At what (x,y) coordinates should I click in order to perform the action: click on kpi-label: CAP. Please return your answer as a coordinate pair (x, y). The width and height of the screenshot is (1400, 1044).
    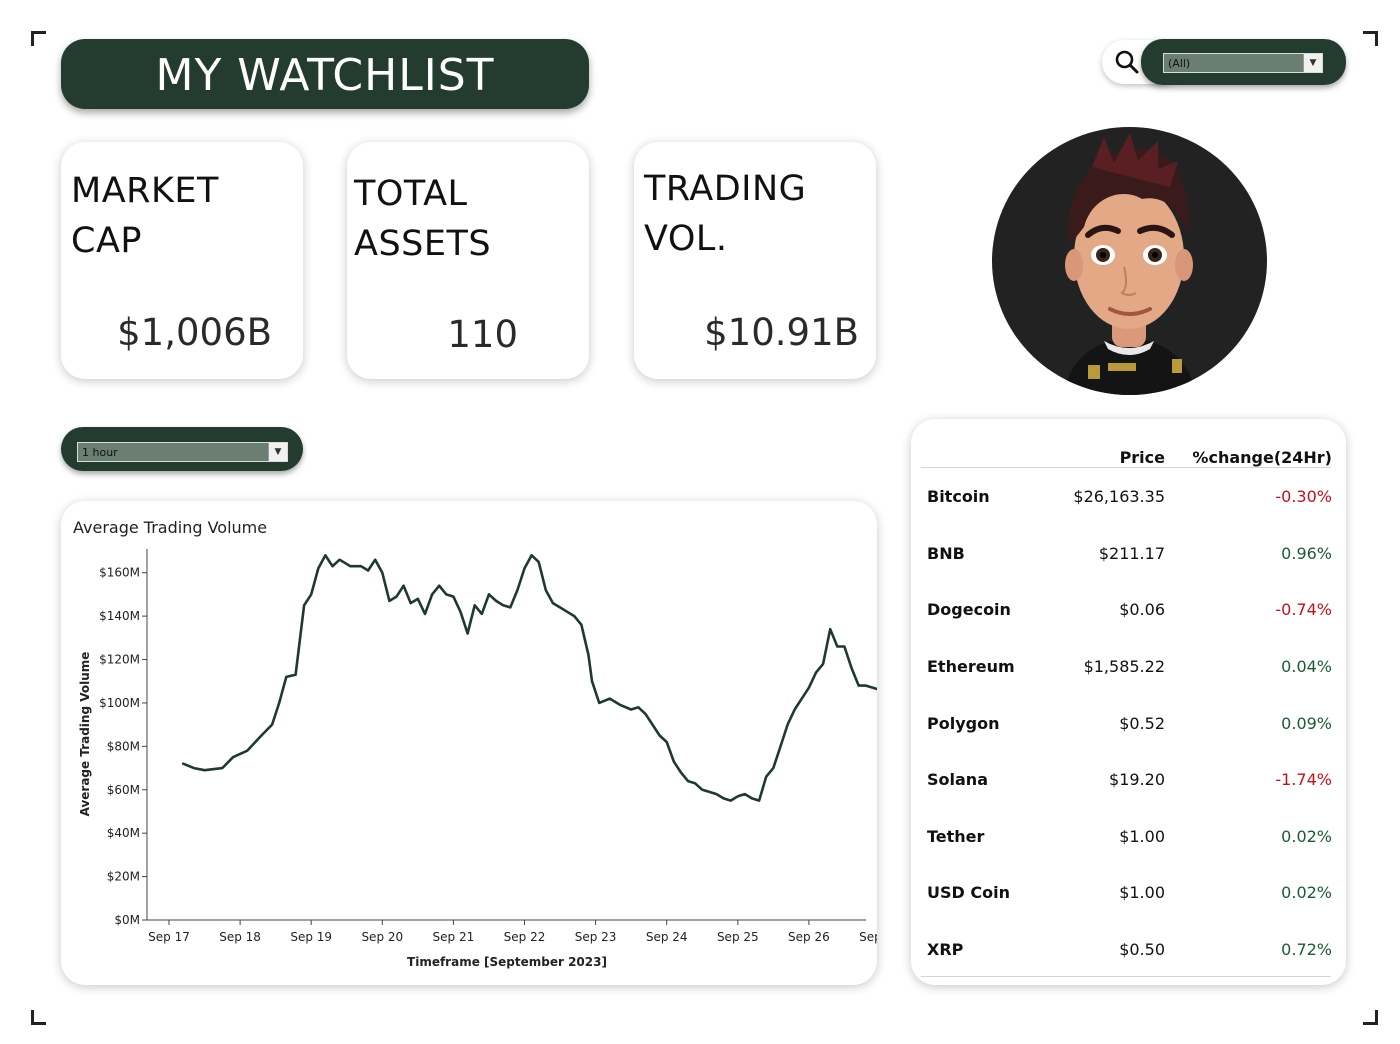
    Looking at the image, I should click on (106, 241).